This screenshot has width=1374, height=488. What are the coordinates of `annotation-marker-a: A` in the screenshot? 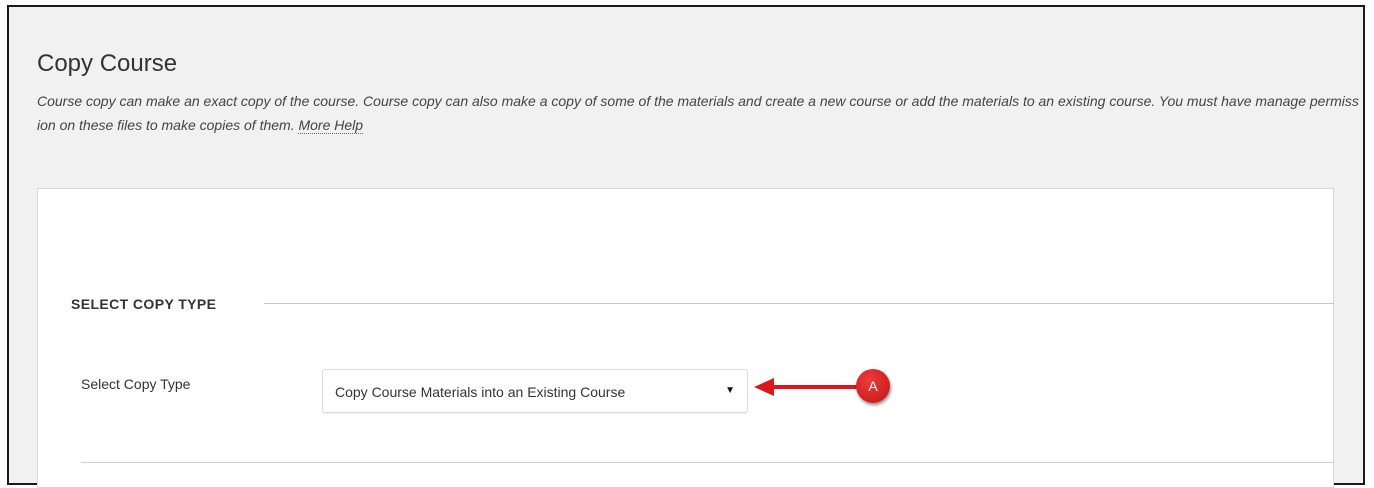 It's located at (873, 386).